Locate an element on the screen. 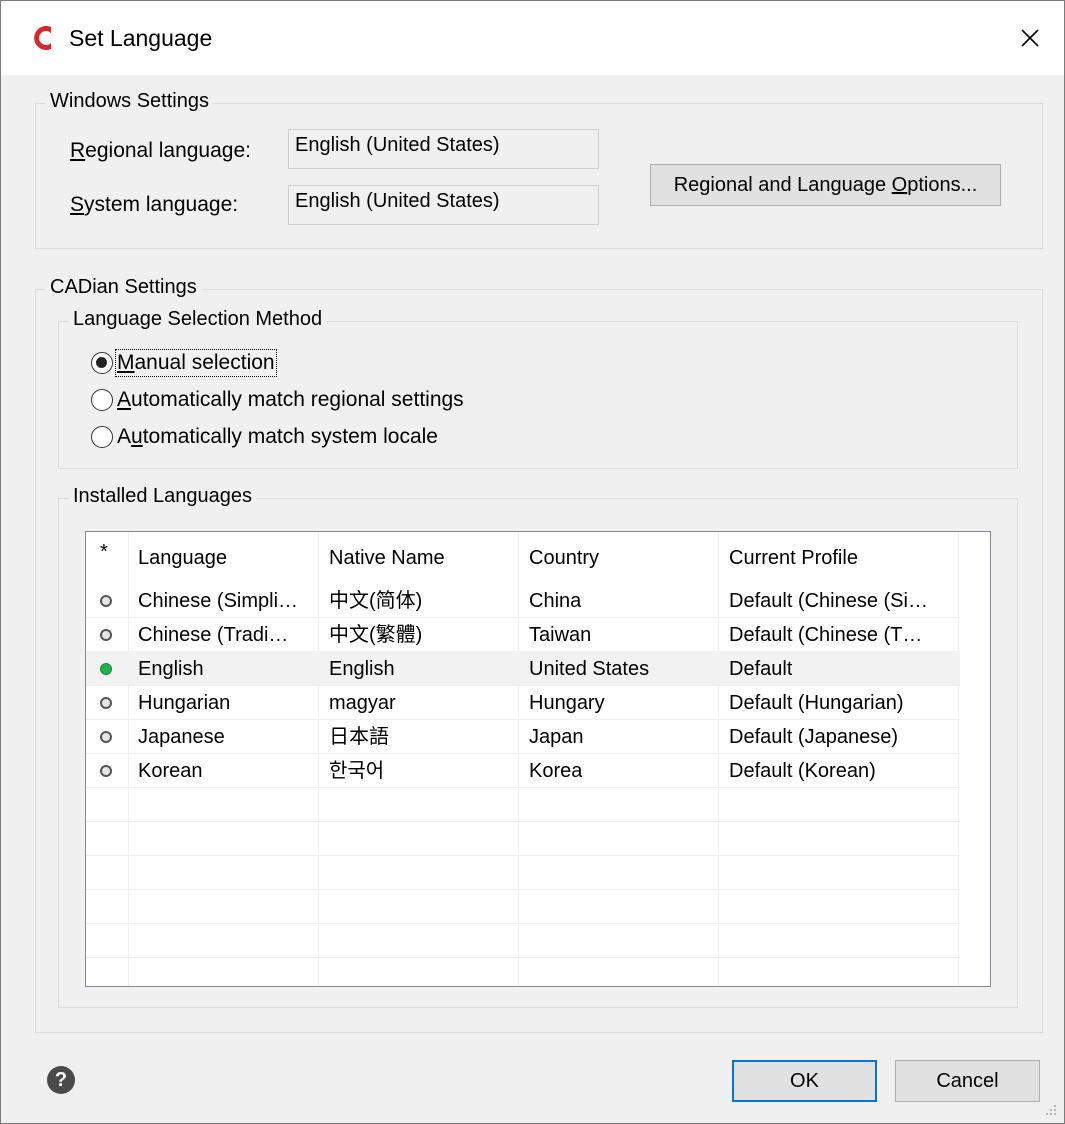 This screenshot has width=1065, height=1124. windows-settings-title: Windows Settings is located at coordinates (129, 101).